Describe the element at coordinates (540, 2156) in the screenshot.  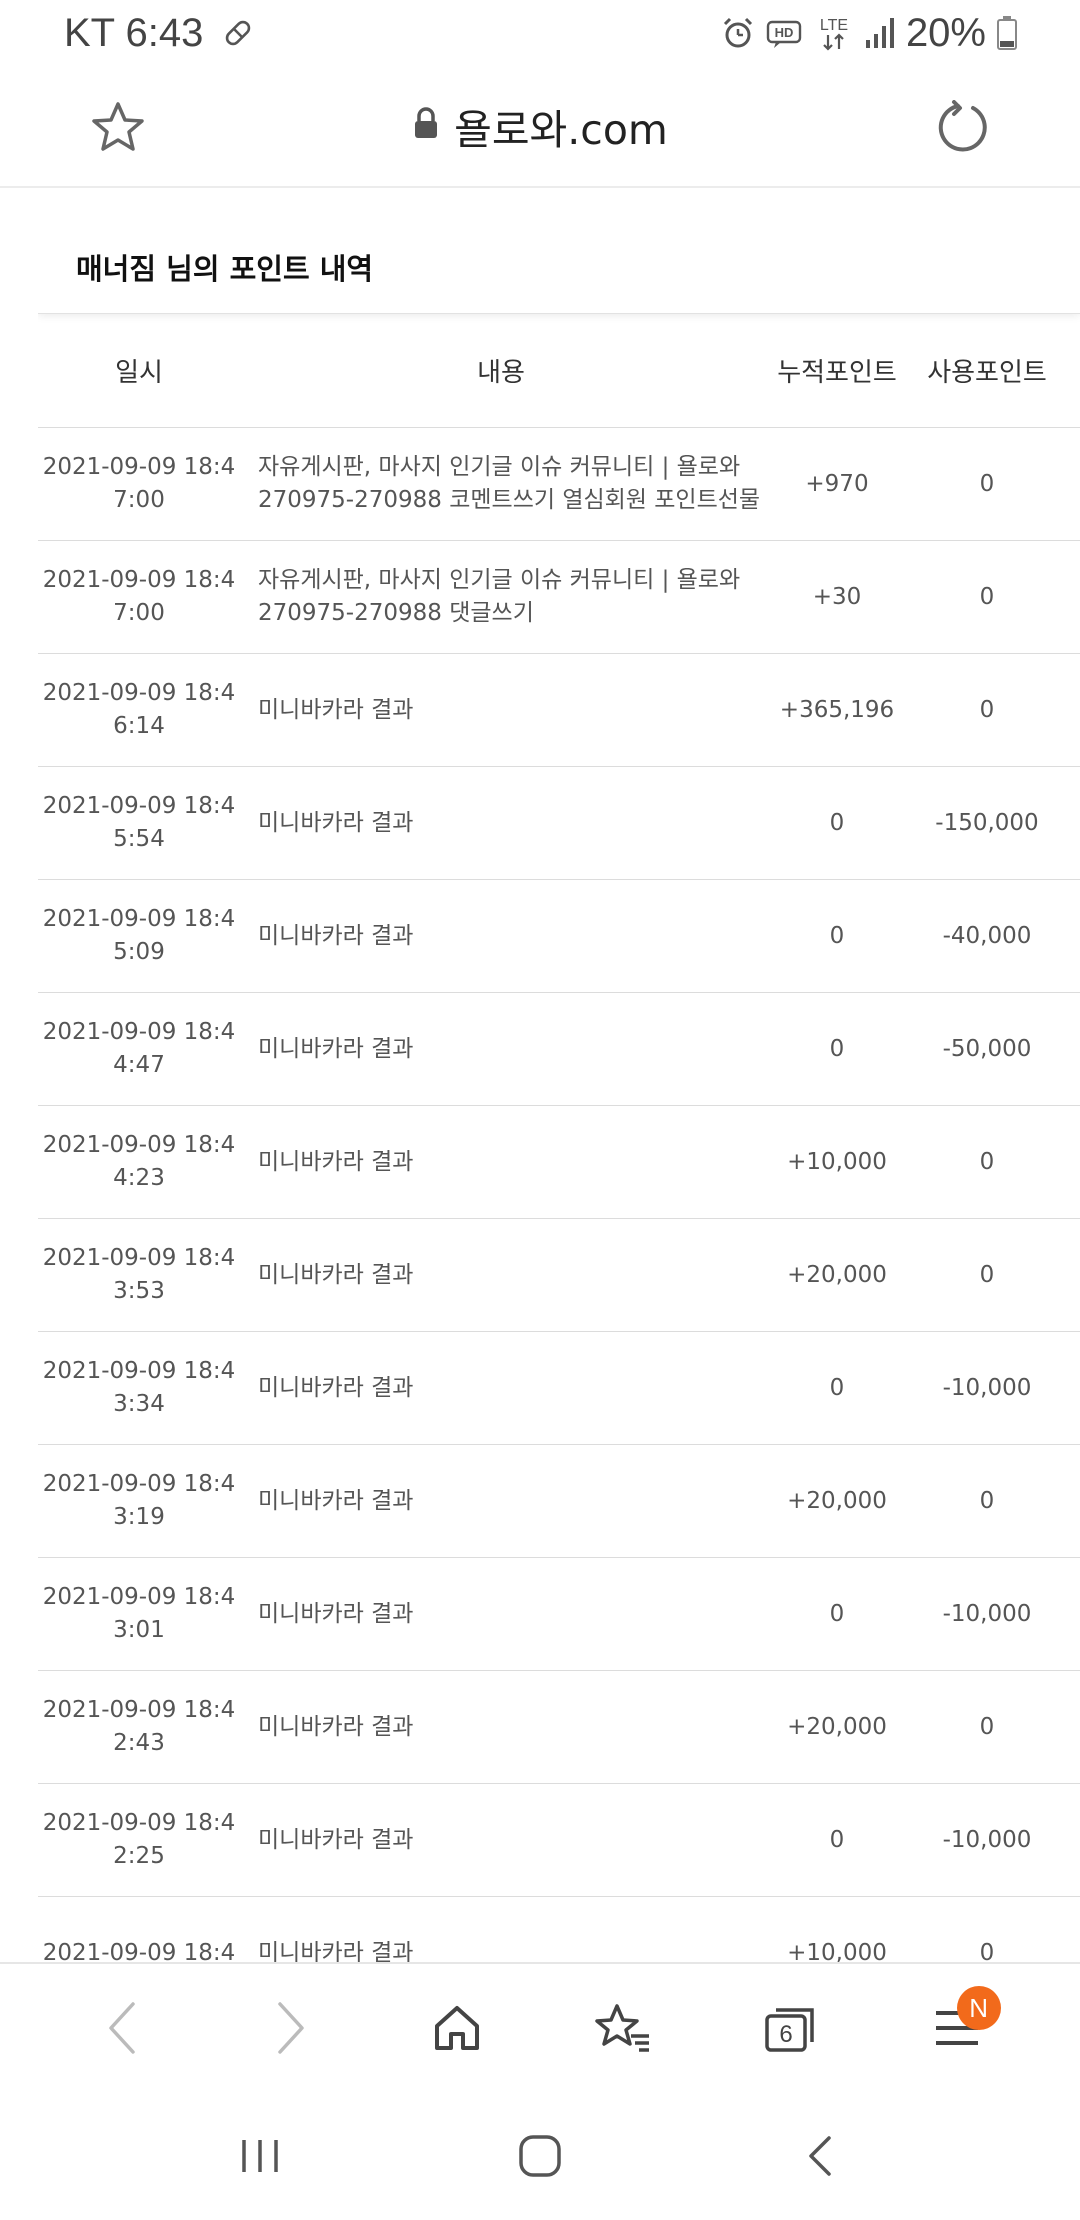
I see `home-nav-icon` at that location.